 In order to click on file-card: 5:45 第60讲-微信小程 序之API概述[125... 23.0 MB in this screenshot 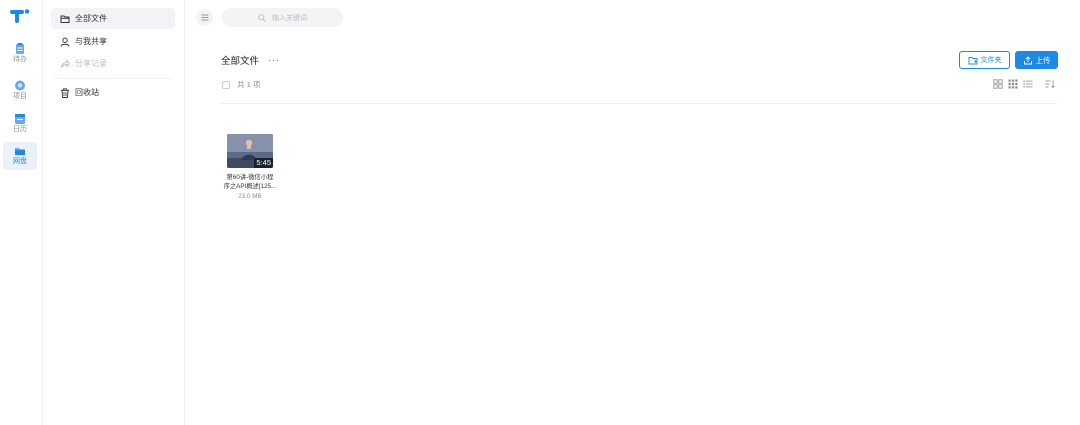, I will do `click(250, 164)`.